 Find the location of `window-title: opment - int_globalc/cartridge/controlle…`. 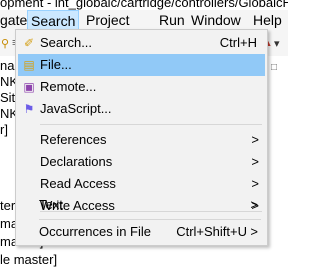

window-title: opment - int_globalc/cartridge/controlle… is located at coordinates (144, 5).